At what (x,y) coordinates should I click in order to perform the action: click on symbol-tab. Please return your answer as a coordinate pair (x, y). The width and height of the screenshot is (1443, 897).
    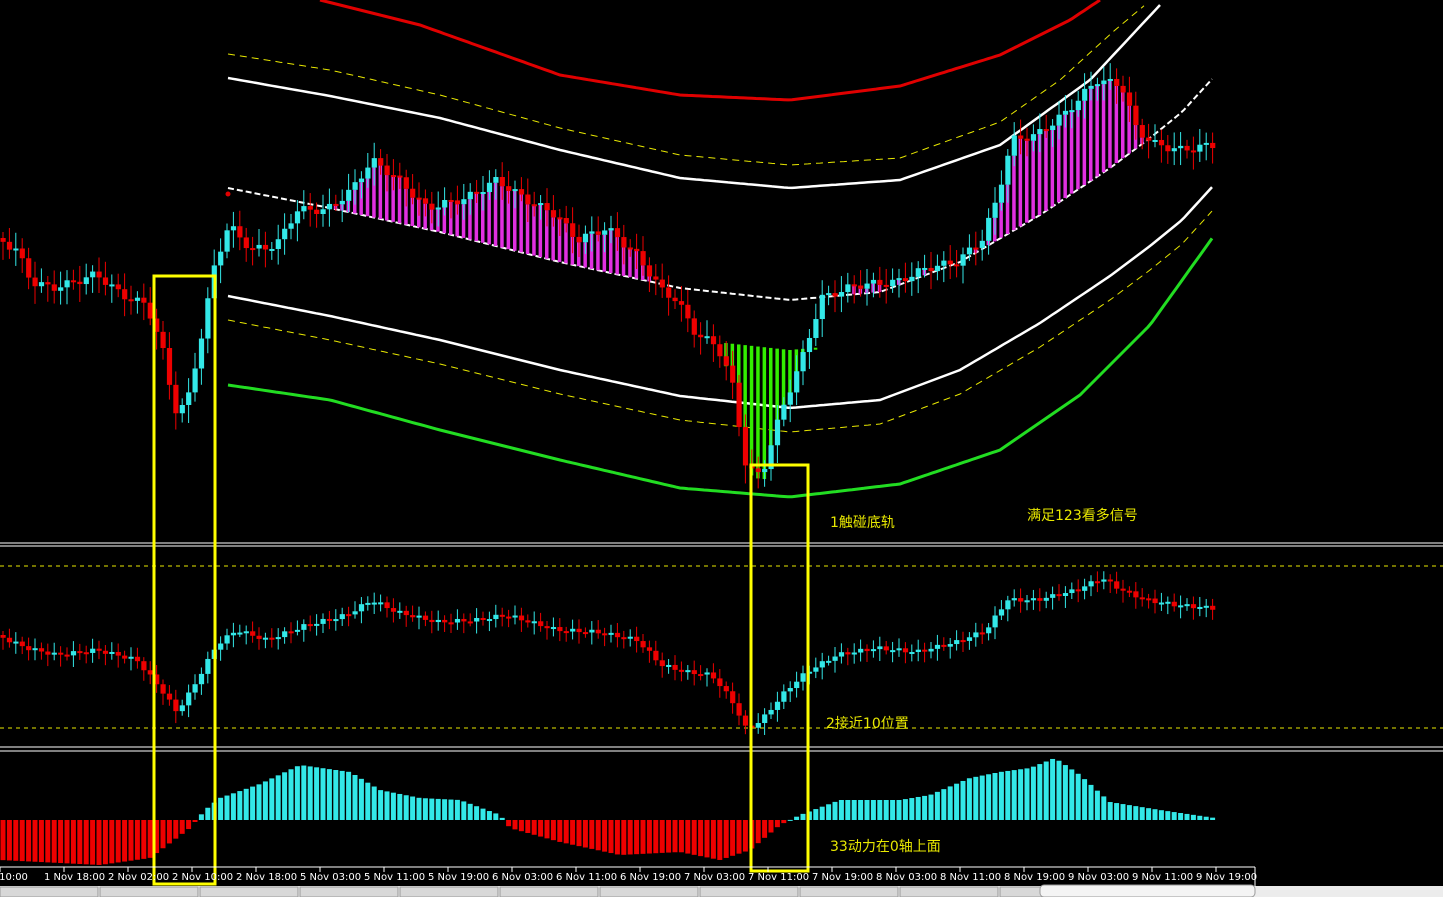
    Looking at the image, I should click on (349, 891).